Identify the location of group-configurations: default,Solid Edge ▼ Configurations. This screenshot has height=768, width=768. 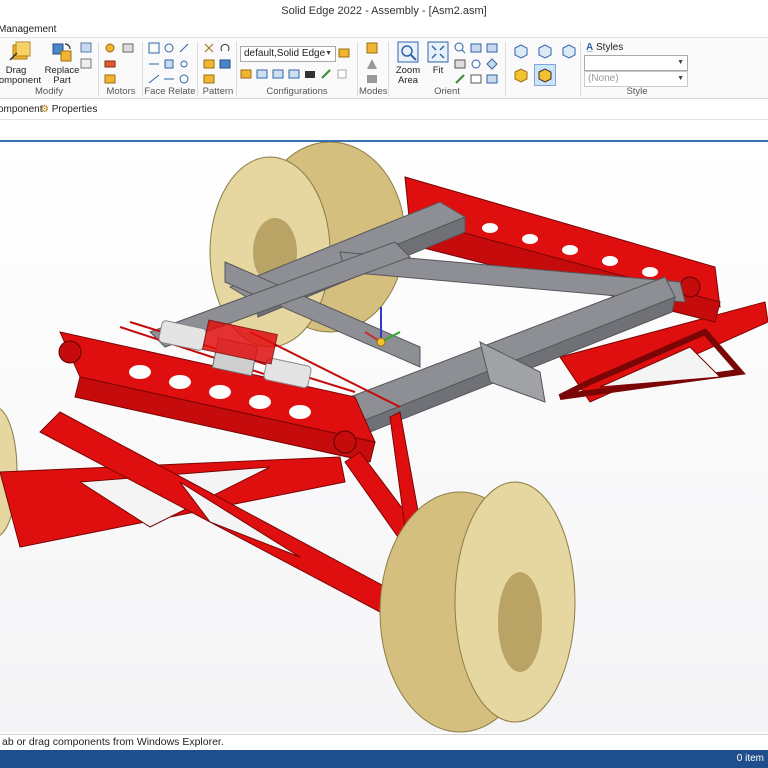
(297, 68).